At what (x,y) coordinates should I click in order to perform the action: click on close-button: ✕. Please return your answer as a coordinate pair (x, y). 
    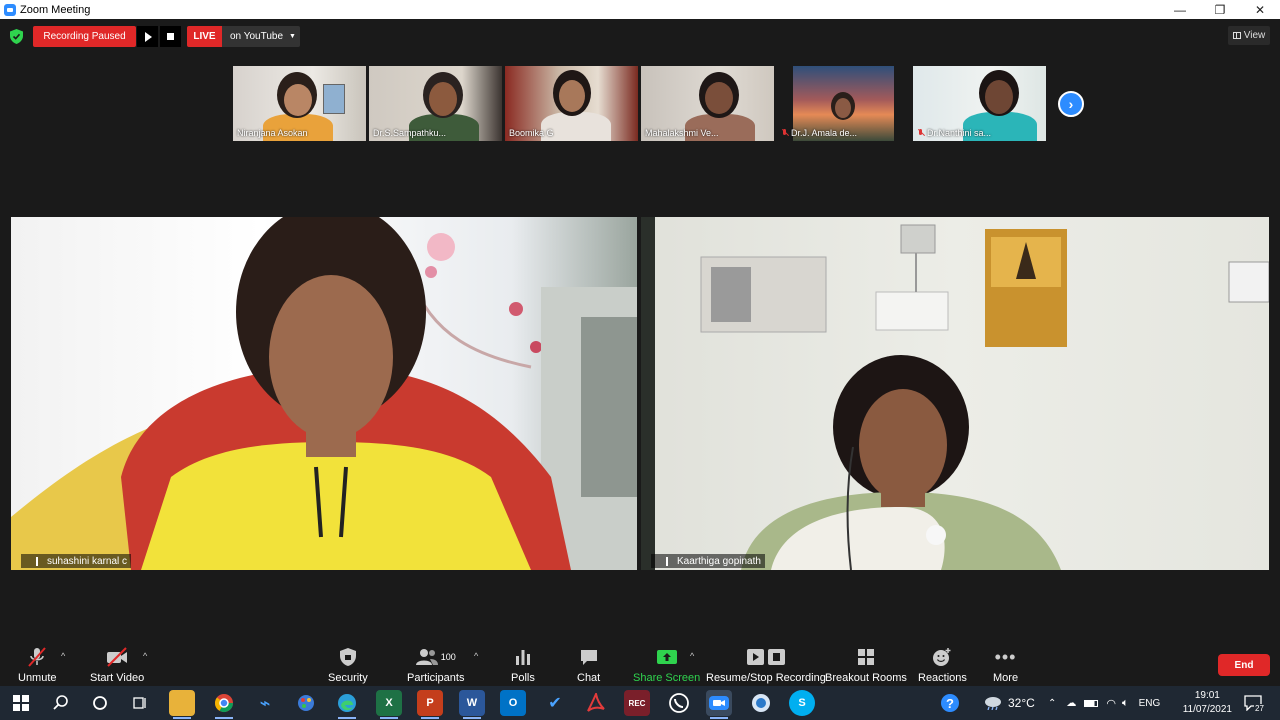
    Looking at the image, I should click on (1260, 9).